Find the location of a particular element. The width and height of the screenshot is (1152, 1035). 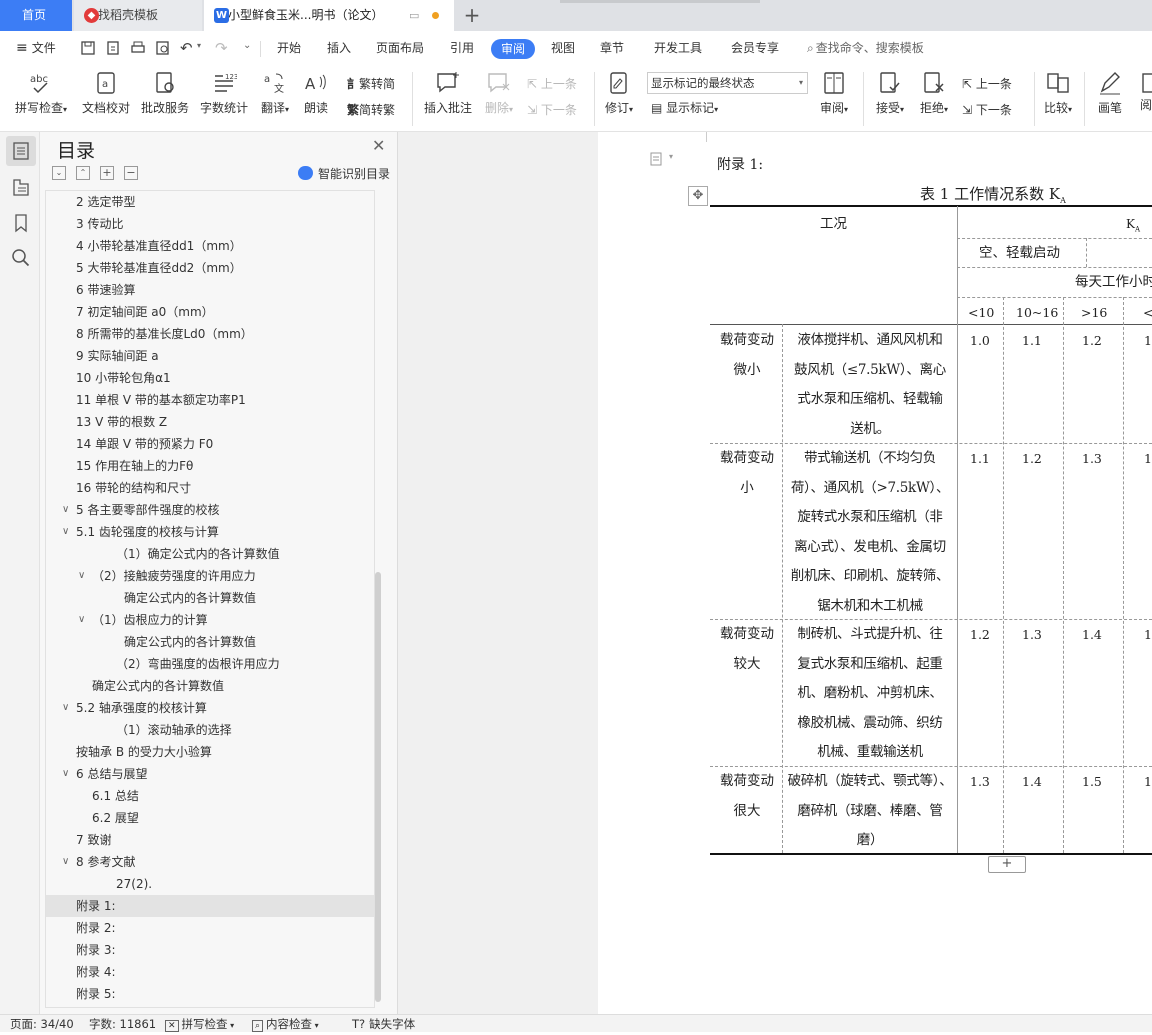

toc-item: 按轴承 B 的受力大小验算 is located at coordinates (210, 752).